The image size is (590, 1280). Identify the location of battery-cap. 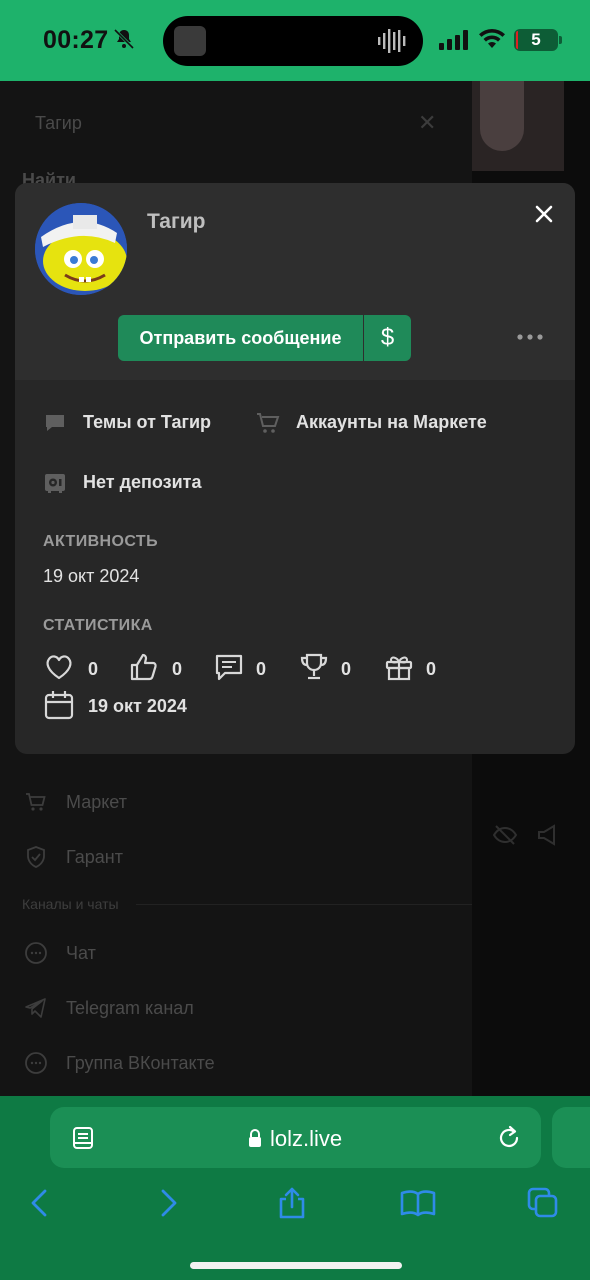
(560, 40).